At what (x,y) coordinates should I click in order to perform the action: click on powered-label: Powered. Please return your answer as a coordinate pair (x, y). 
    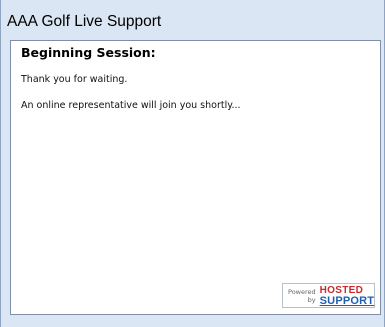
    Looking at the image, I should click on (302, 291).